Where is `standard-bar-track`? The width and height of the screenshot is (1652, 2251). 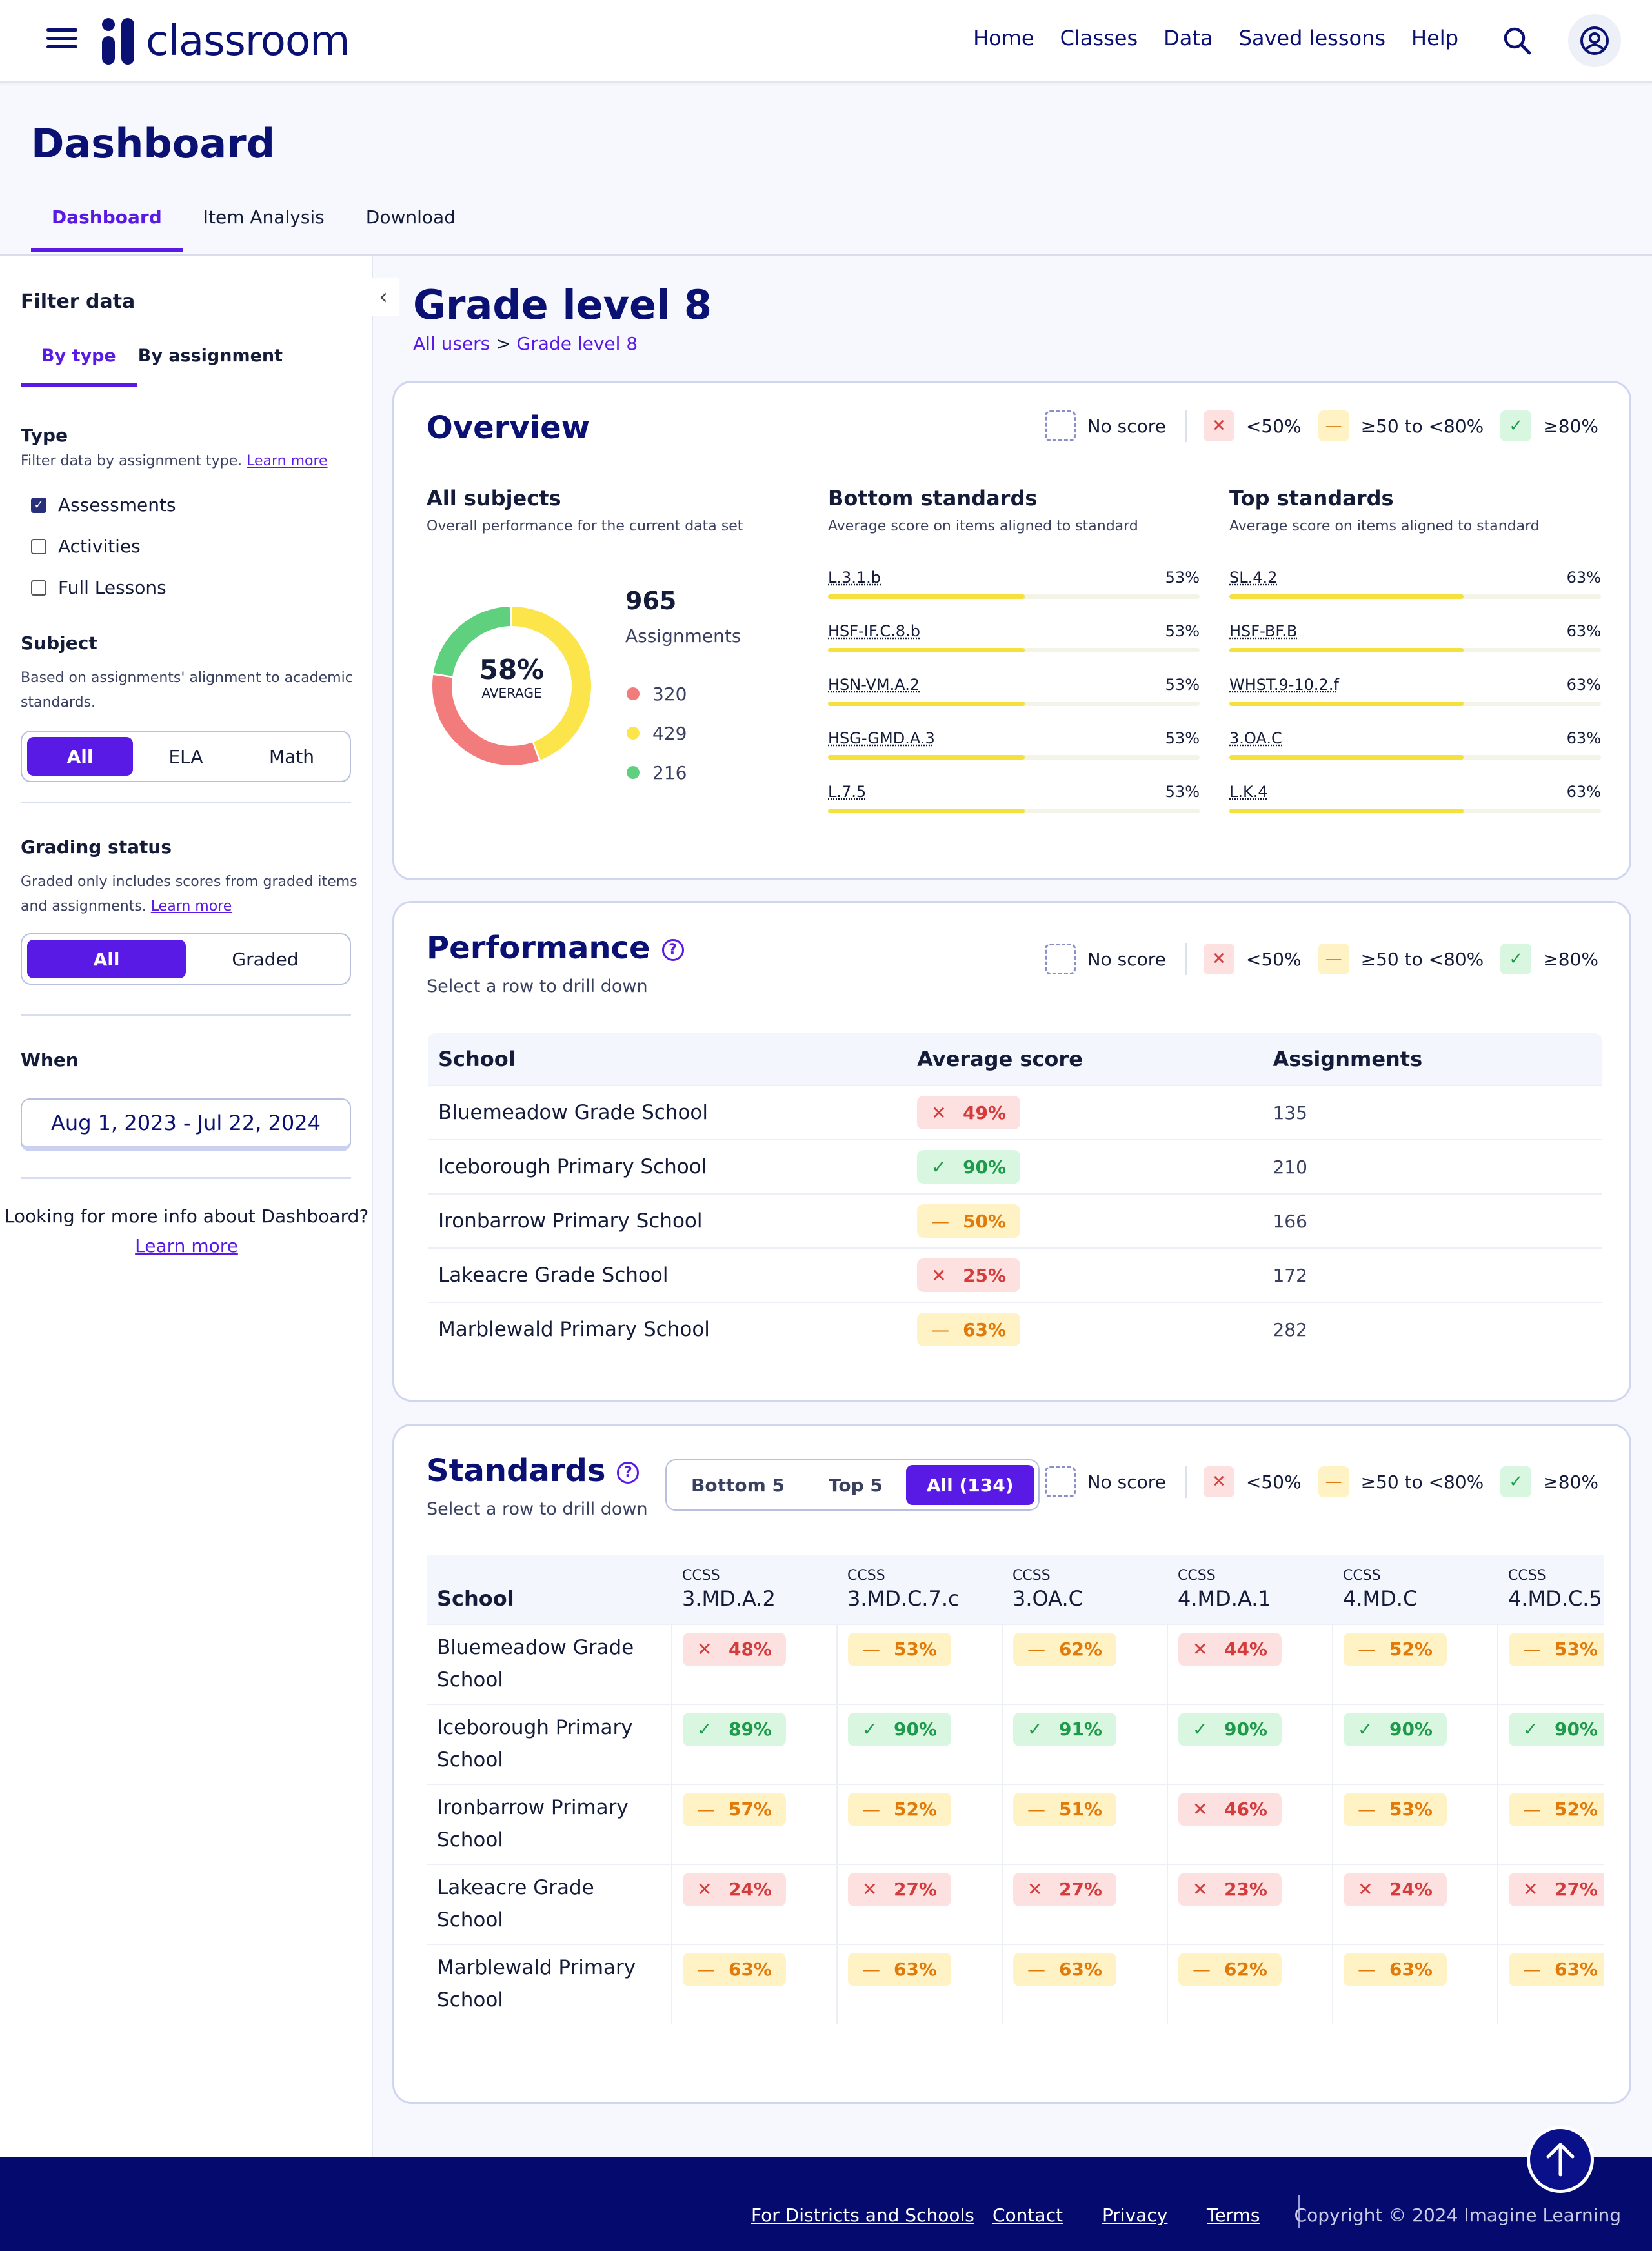 standard-bar-track is located at coordinates (1014, 704).